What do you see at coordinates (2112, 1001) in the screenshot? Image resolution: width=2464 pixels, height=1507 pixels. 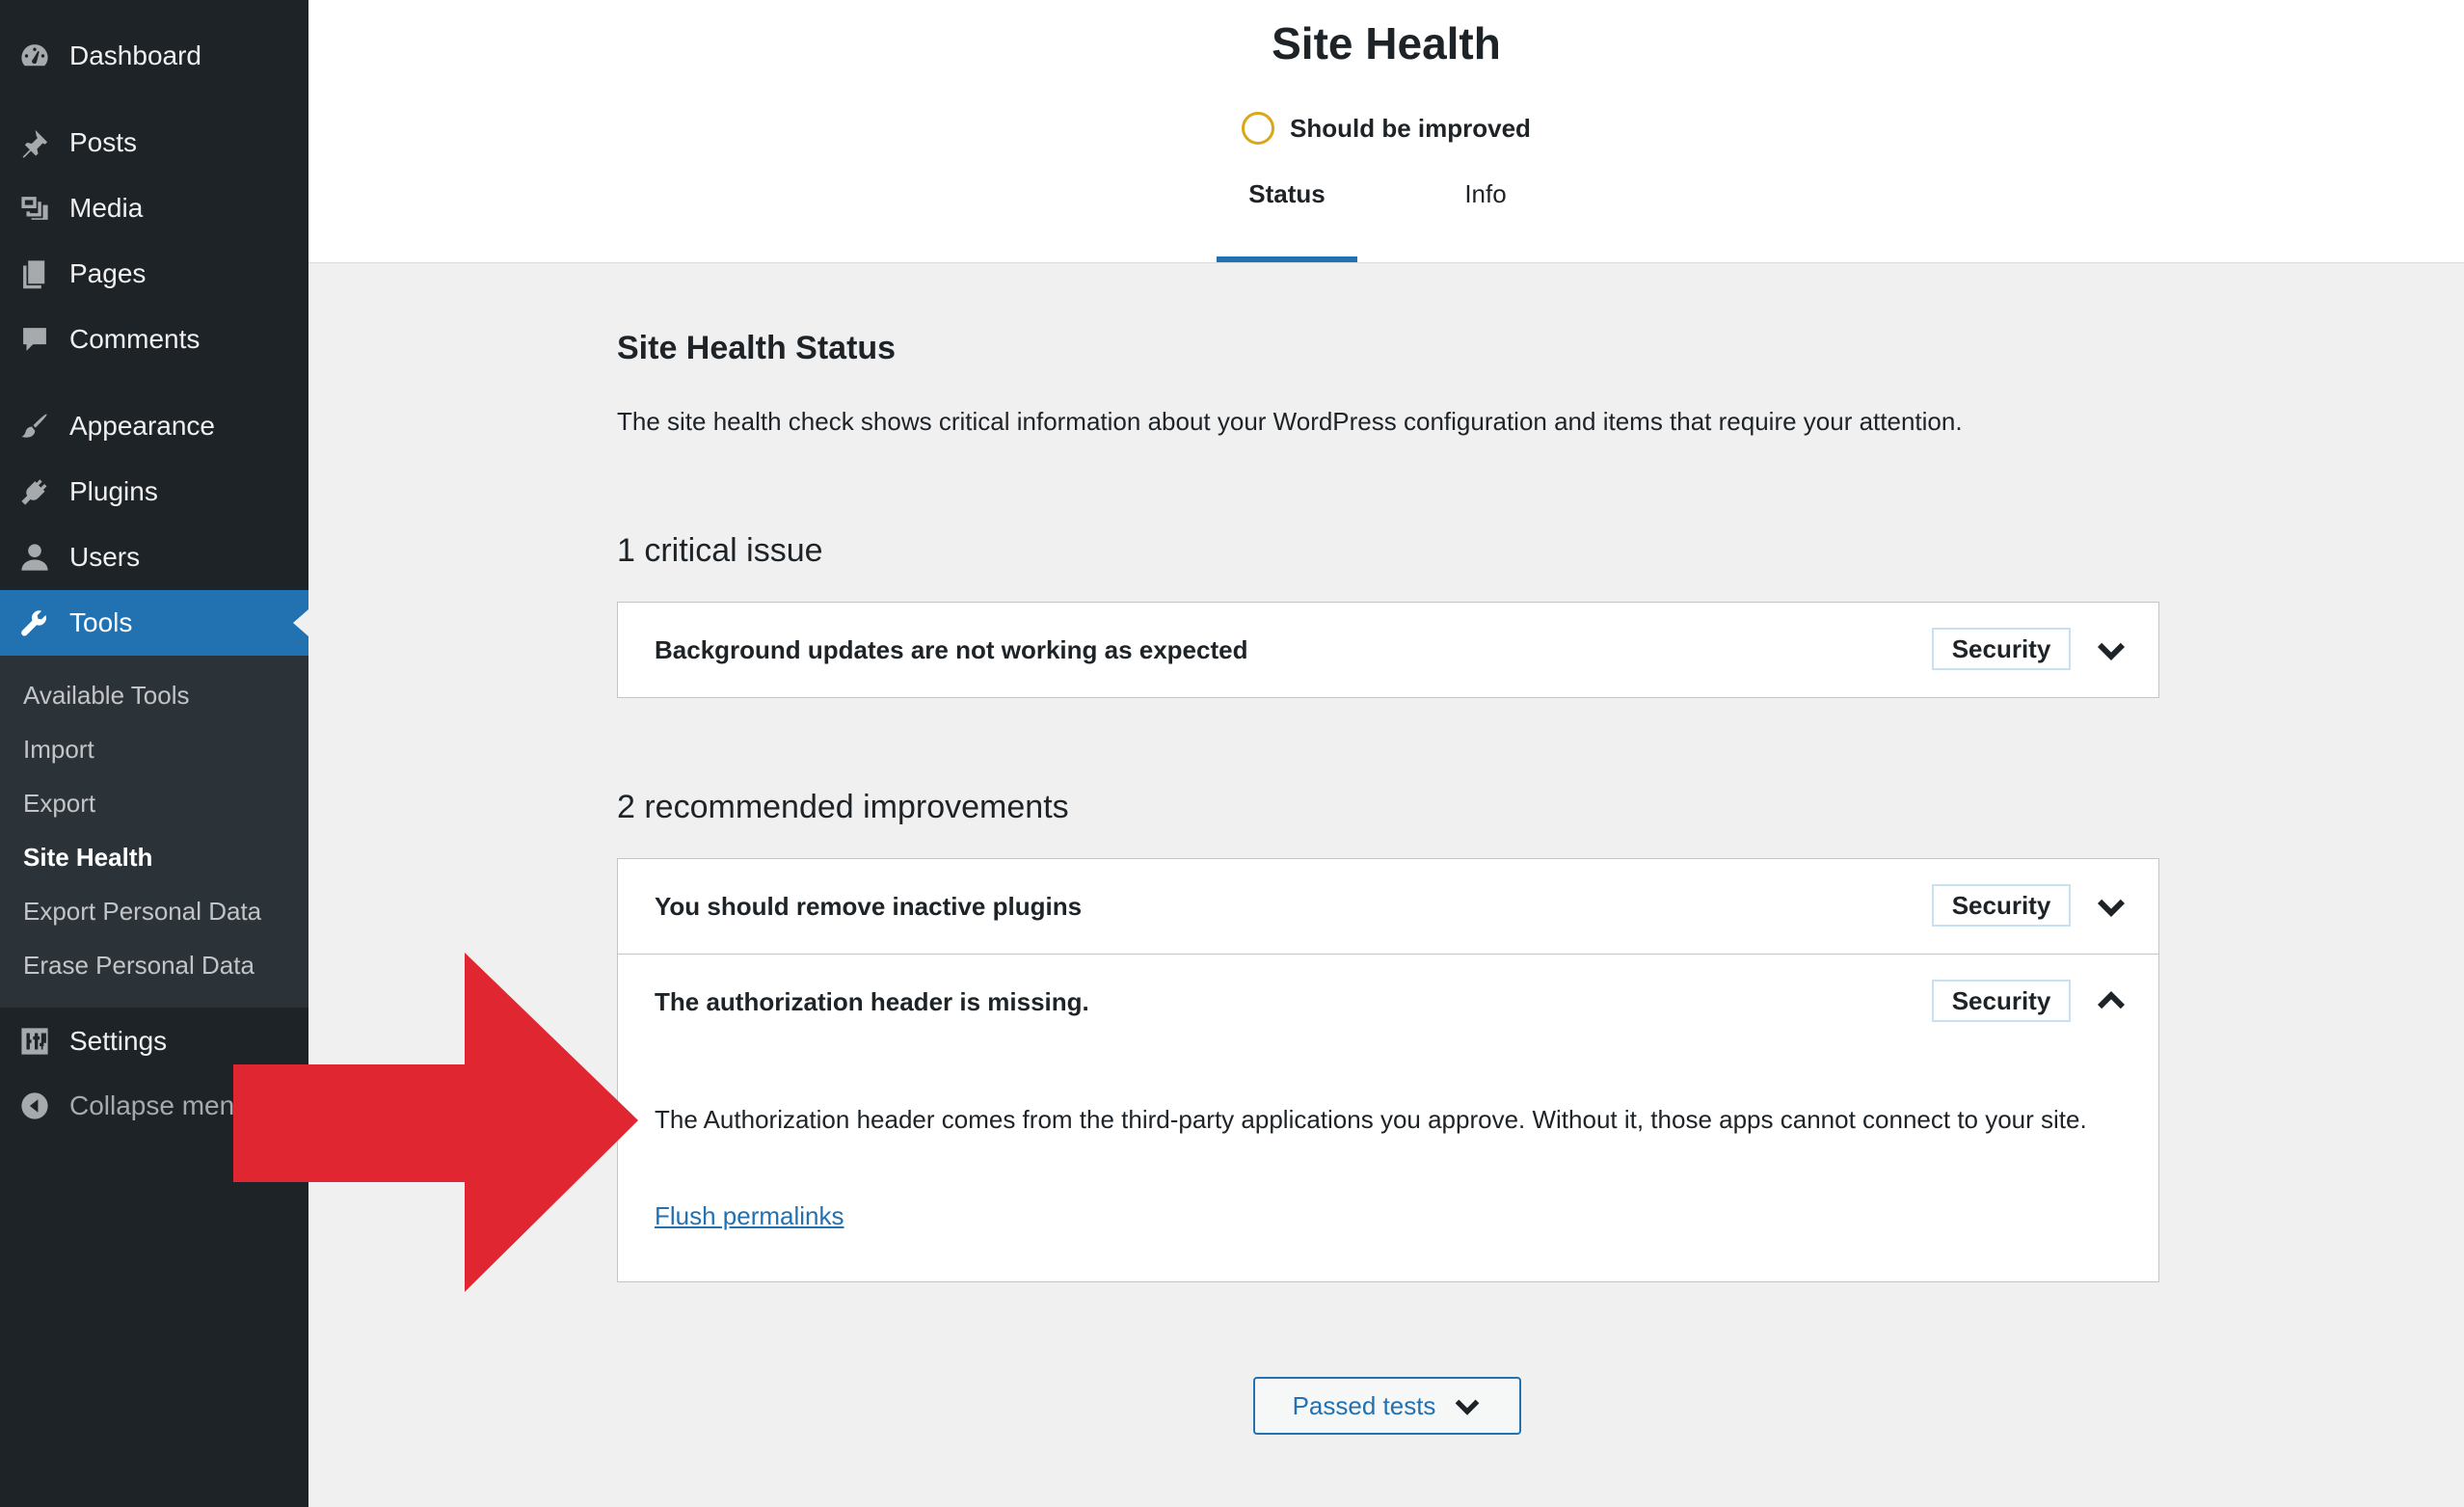 I see `chevron-up-icon` at bounding box center [2112, 1001].